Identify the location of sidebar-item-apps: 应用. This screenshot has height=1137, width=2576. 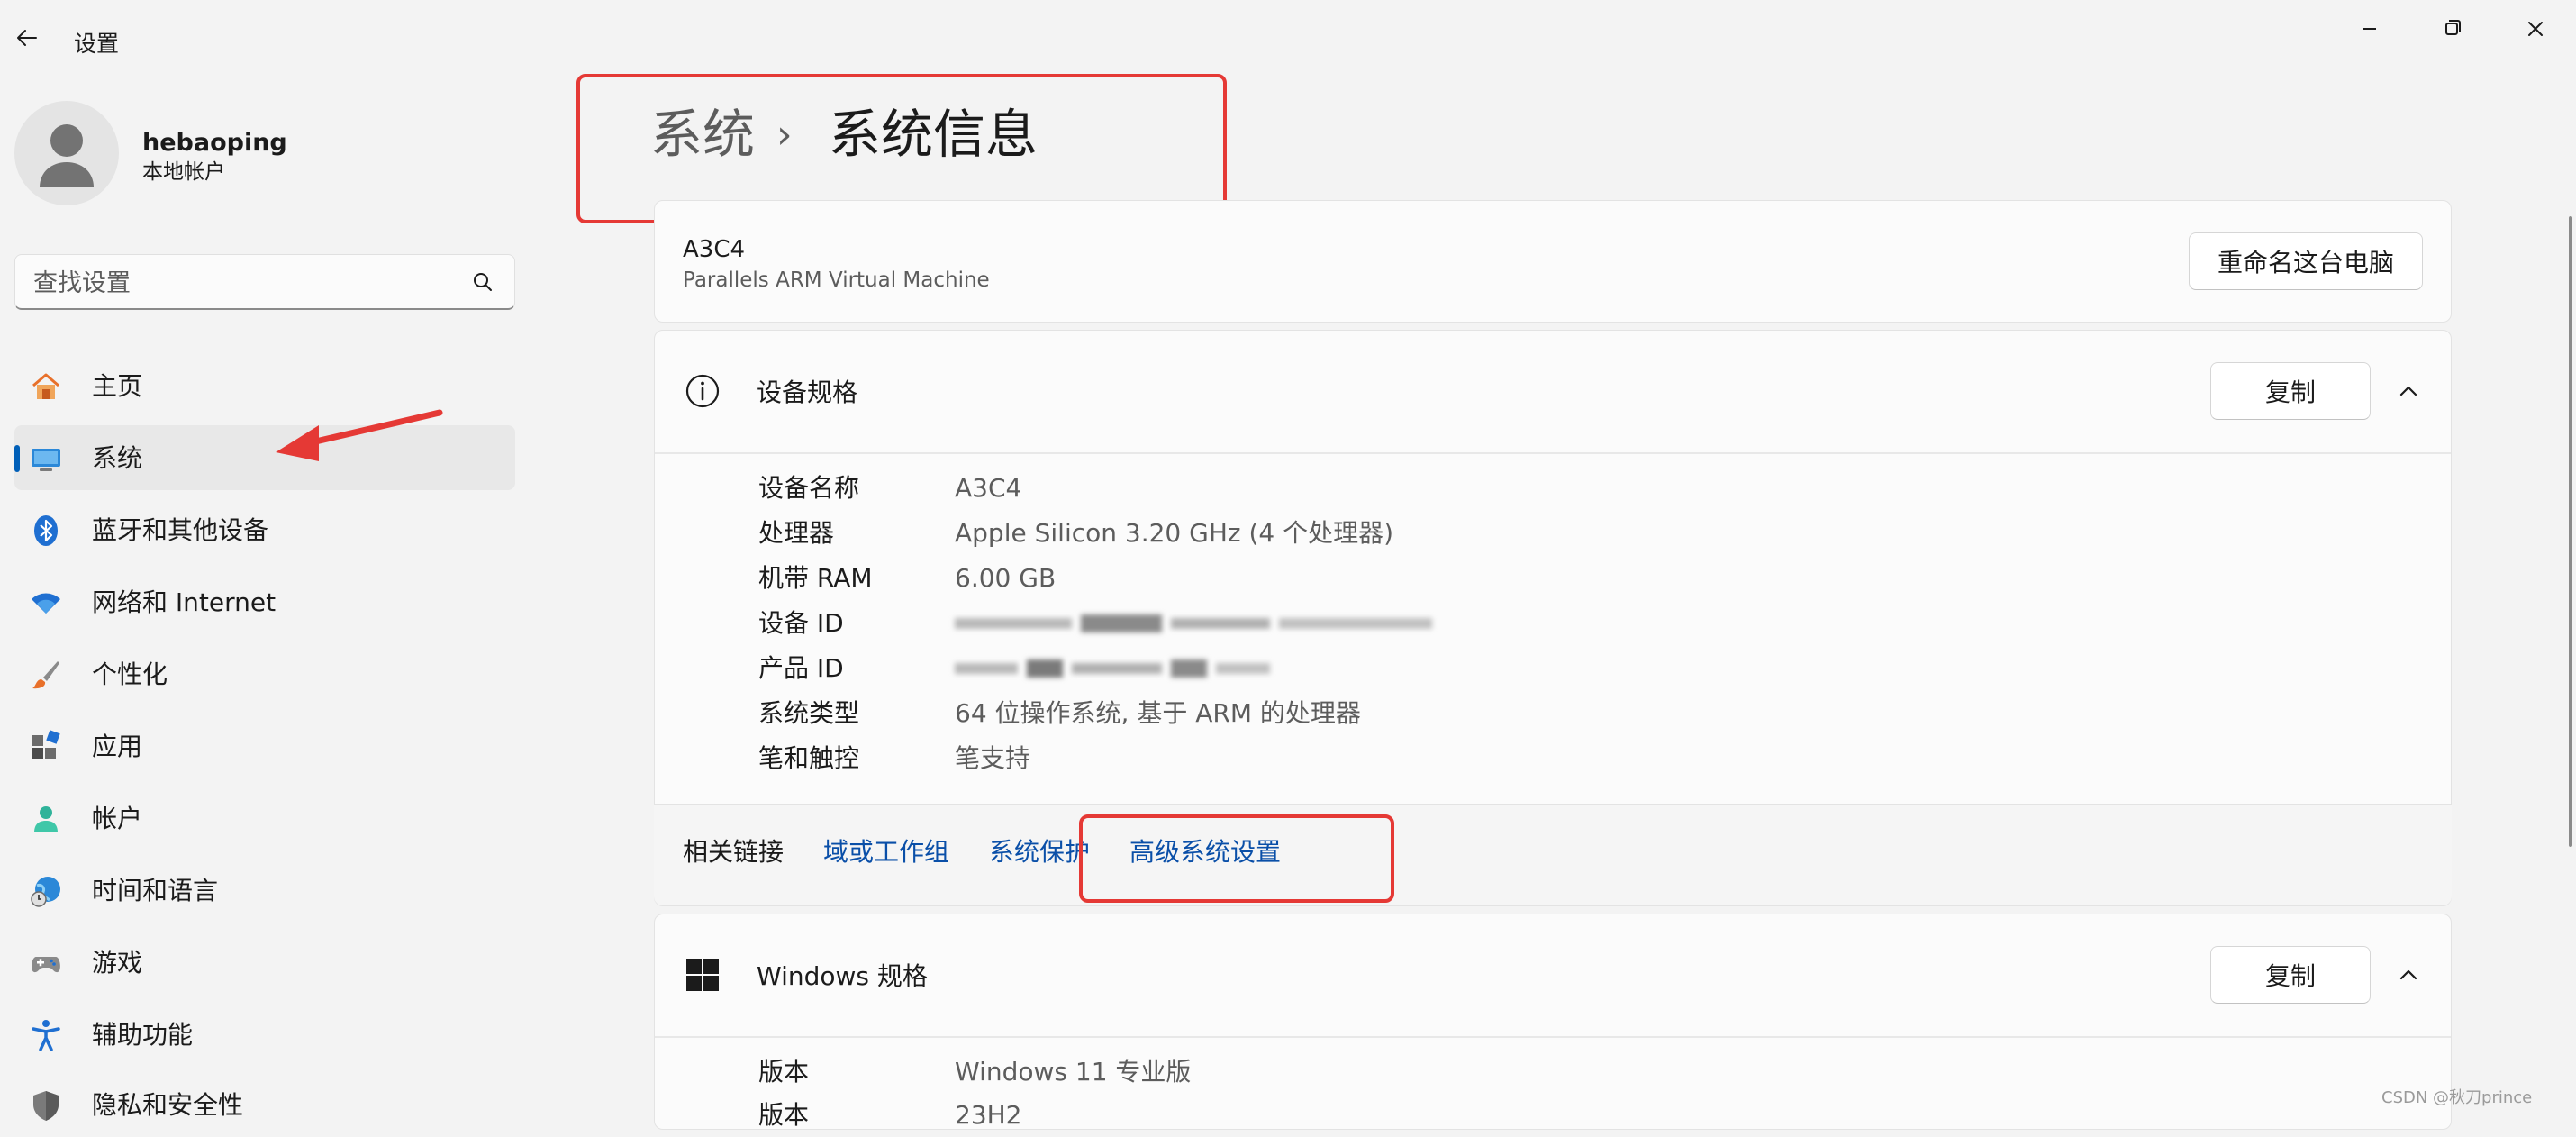
(264, 746).